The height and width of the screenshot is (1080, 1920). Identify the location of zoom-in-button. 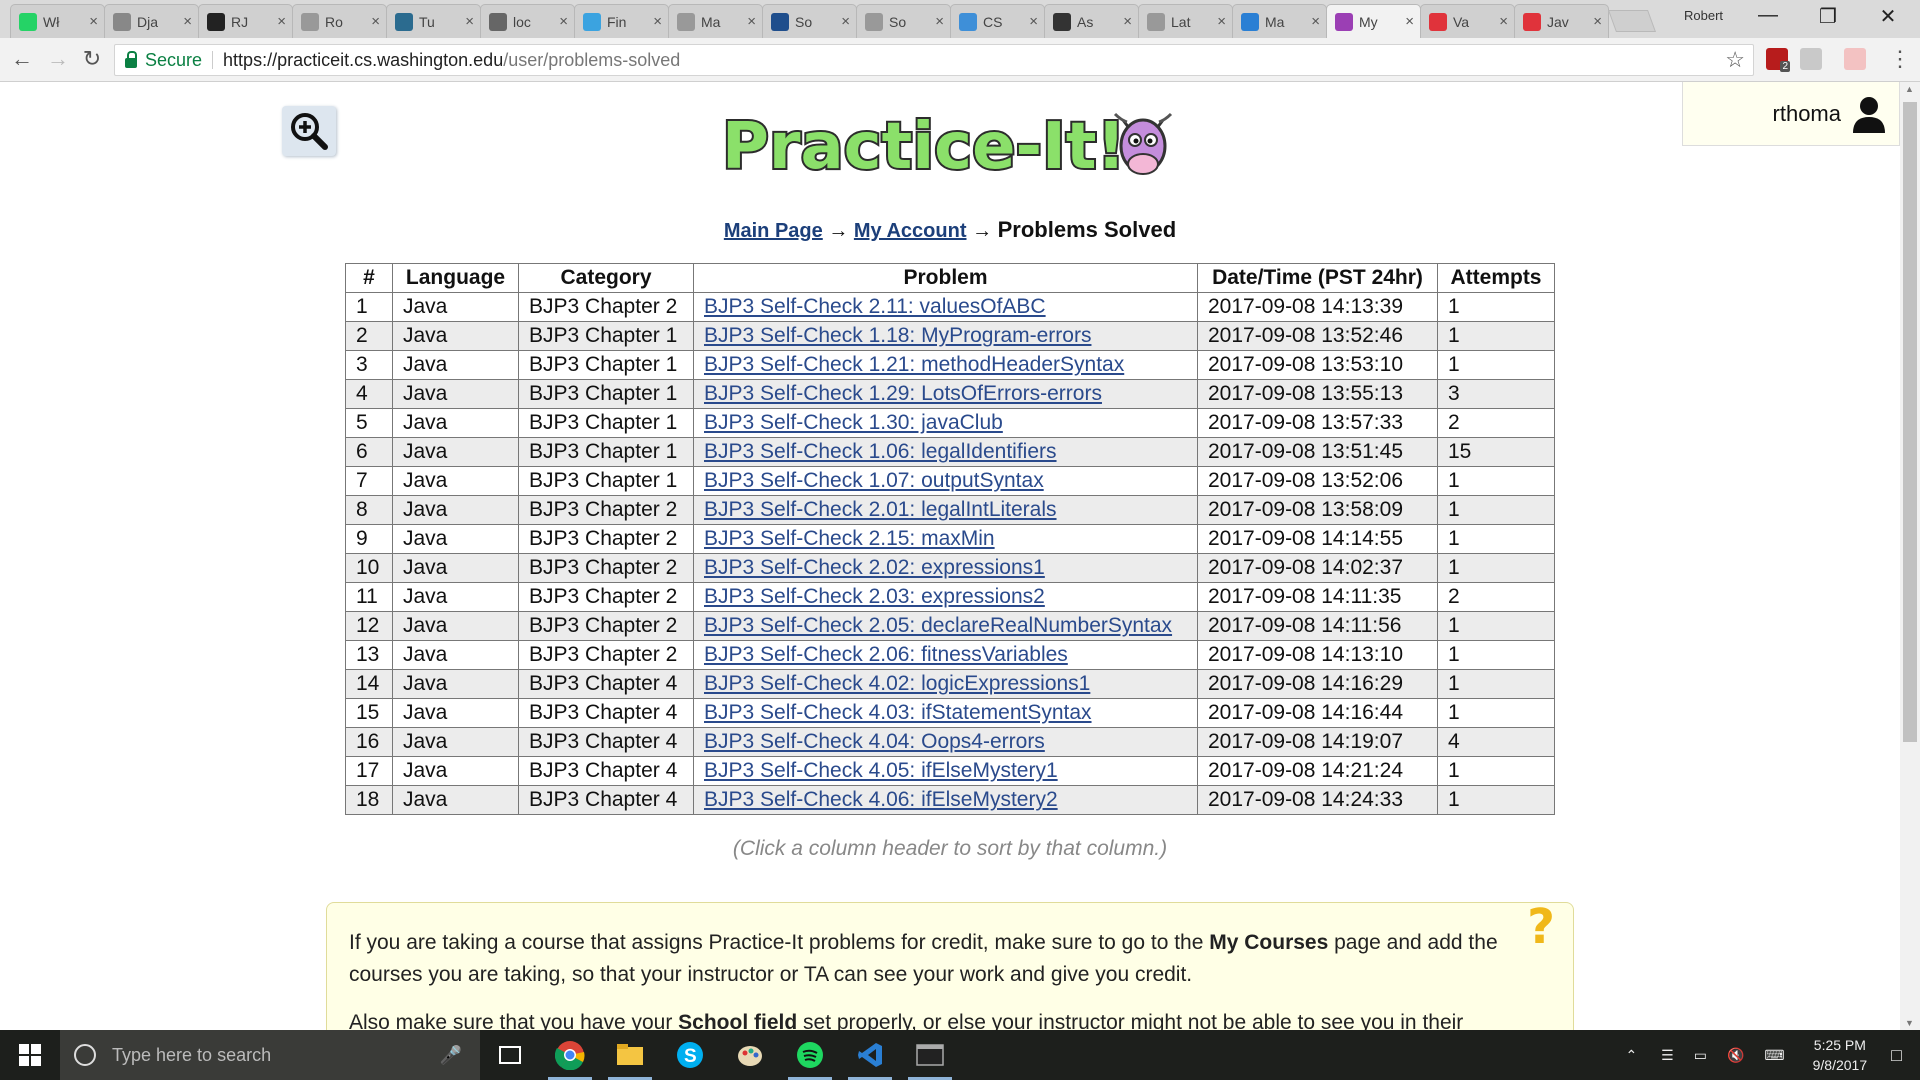
(309, 131).